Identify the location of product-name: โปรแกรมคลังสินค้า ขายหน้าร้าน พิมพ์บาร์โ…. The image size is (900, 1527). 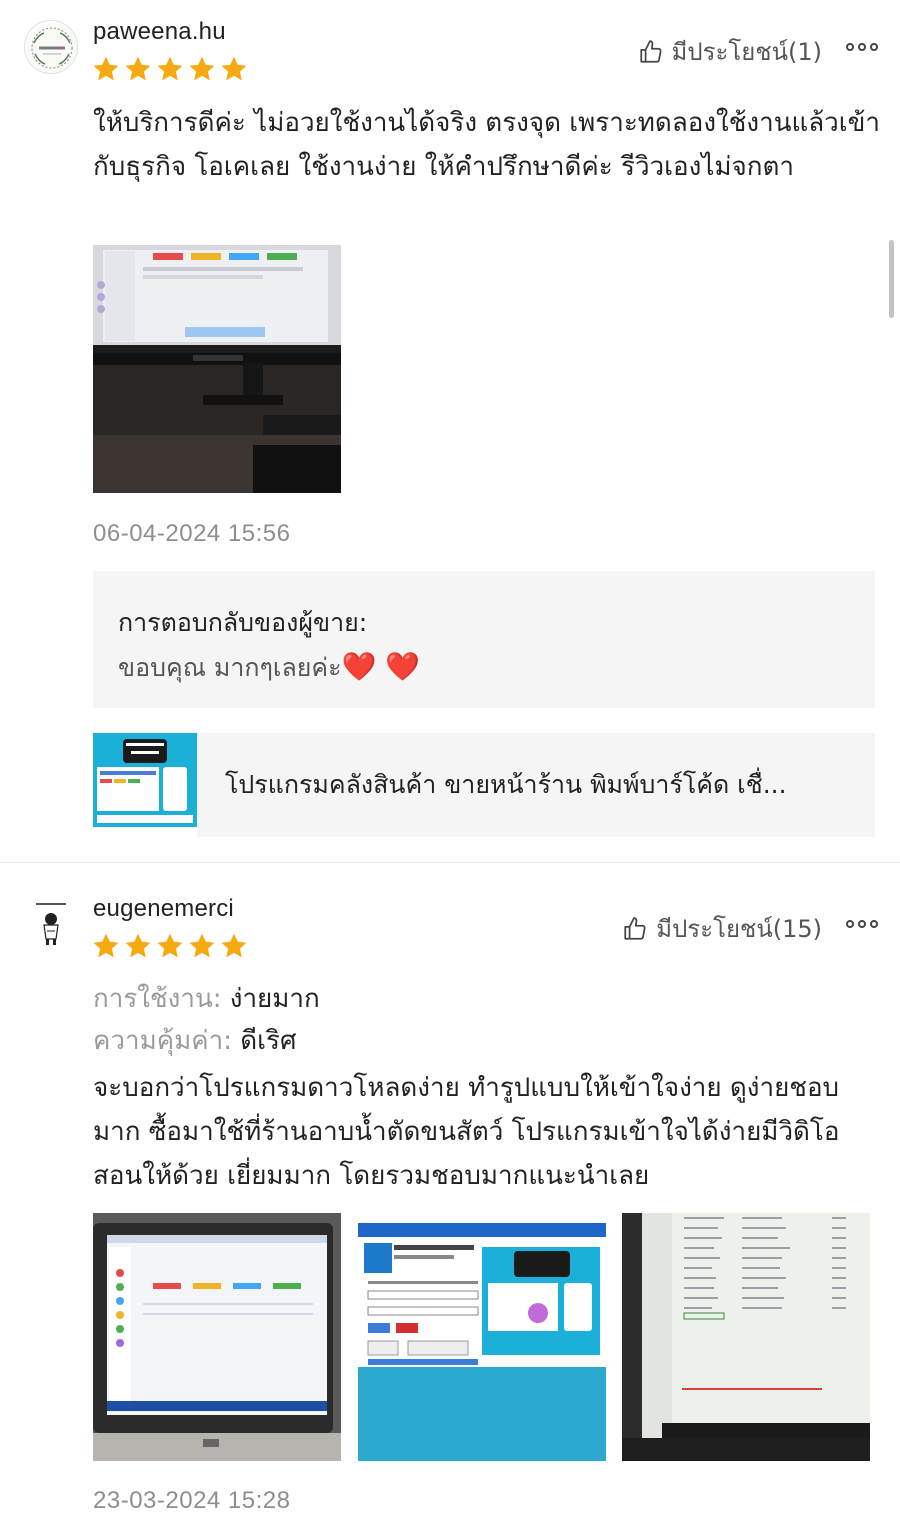
(506, 784).